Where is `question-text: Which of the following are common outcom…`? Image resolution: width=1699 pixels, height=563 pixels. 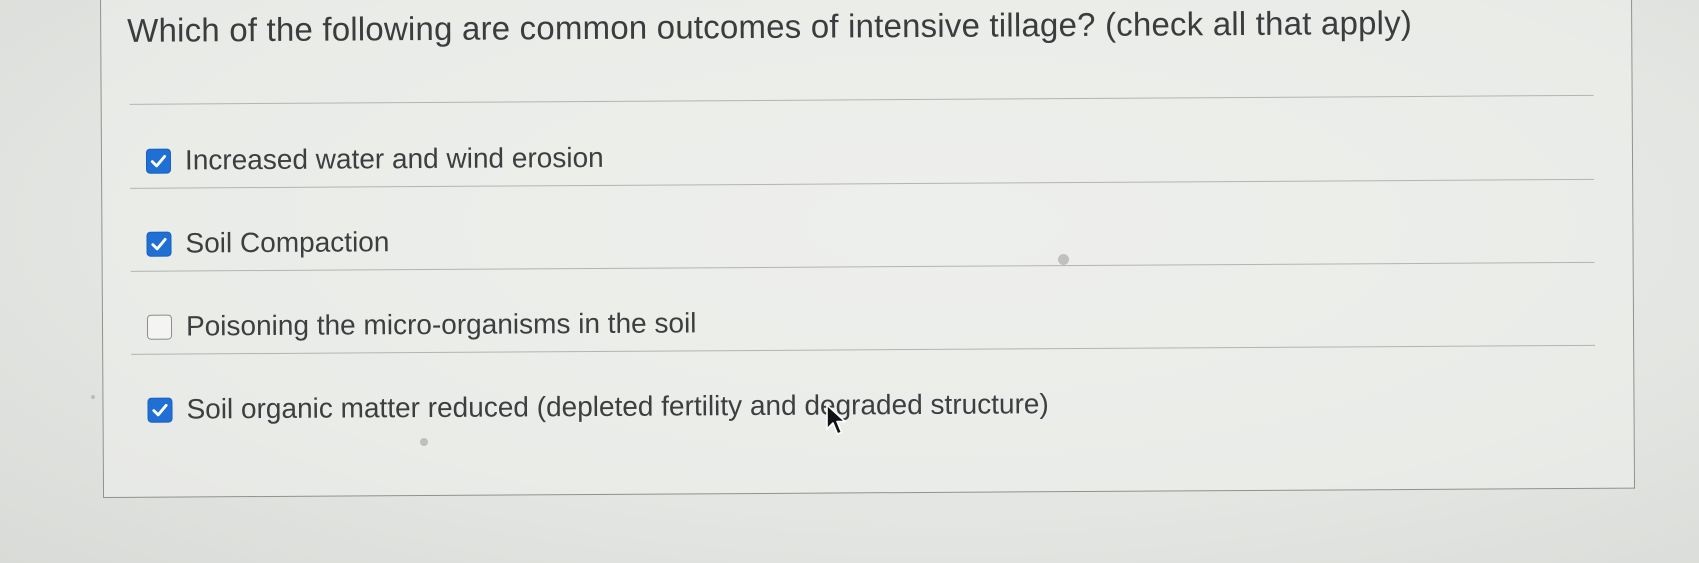
question-text: Which of the following are common outcom… is located at coordinates (770, 26).